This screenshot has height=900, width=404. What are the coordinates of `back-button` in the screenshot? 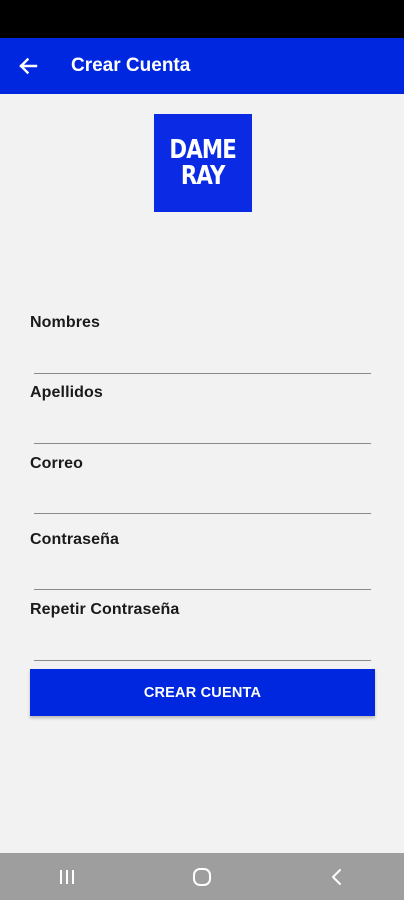 It's located at (28, 66).